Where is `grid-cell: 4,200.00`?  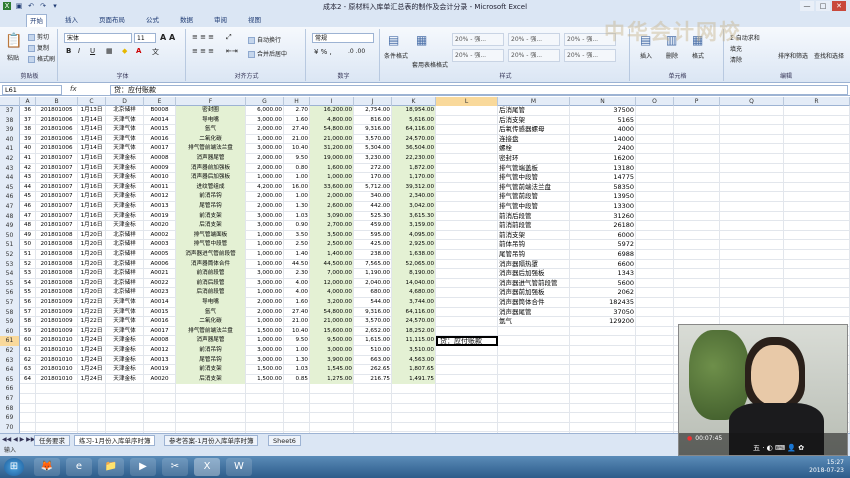
grid-cell: 4,200.00 is located at coordinates (265, 187).